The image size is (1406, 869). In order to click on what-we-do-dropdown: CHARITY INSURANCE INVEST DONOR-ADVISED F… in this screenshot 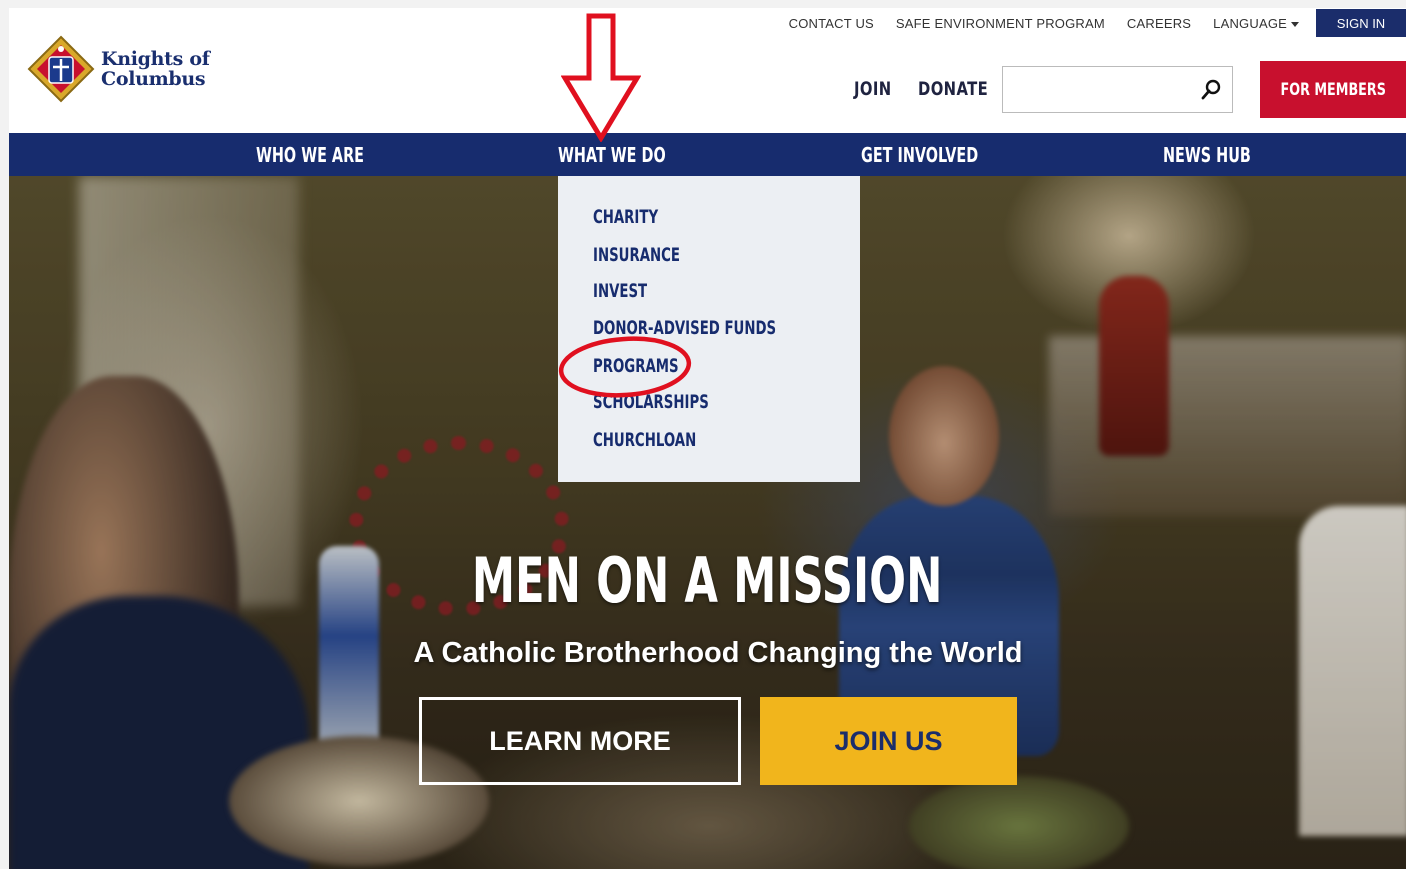, I will do `click(709, 329)`.